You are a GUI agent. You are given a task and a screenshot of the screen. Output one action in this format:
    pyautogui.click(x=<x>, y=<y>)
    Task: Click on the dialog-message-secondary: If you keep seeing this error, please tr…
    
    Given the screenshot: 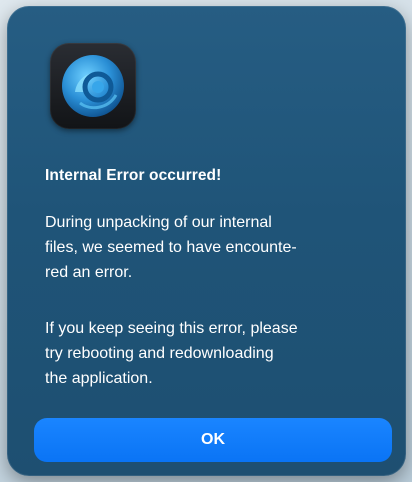 What is the action you would take?
    pyautogui.click(x=215, y=353)
    